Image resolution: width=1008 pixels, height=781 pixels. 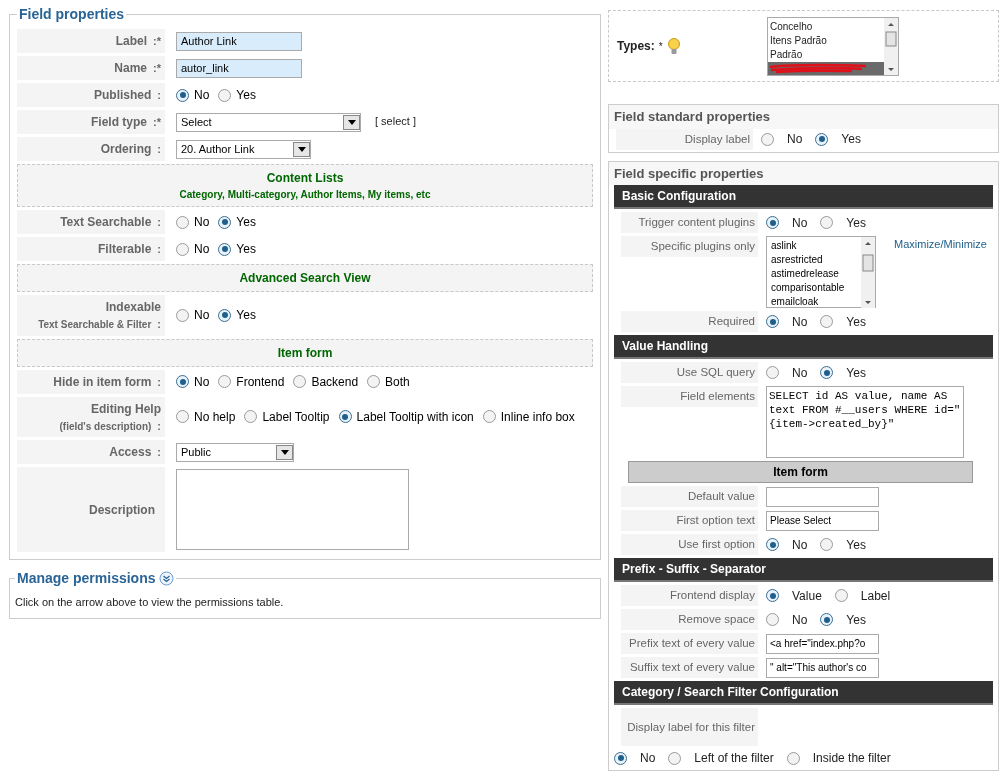 I want to click on field-label: Description, so click(x=122, y=510).